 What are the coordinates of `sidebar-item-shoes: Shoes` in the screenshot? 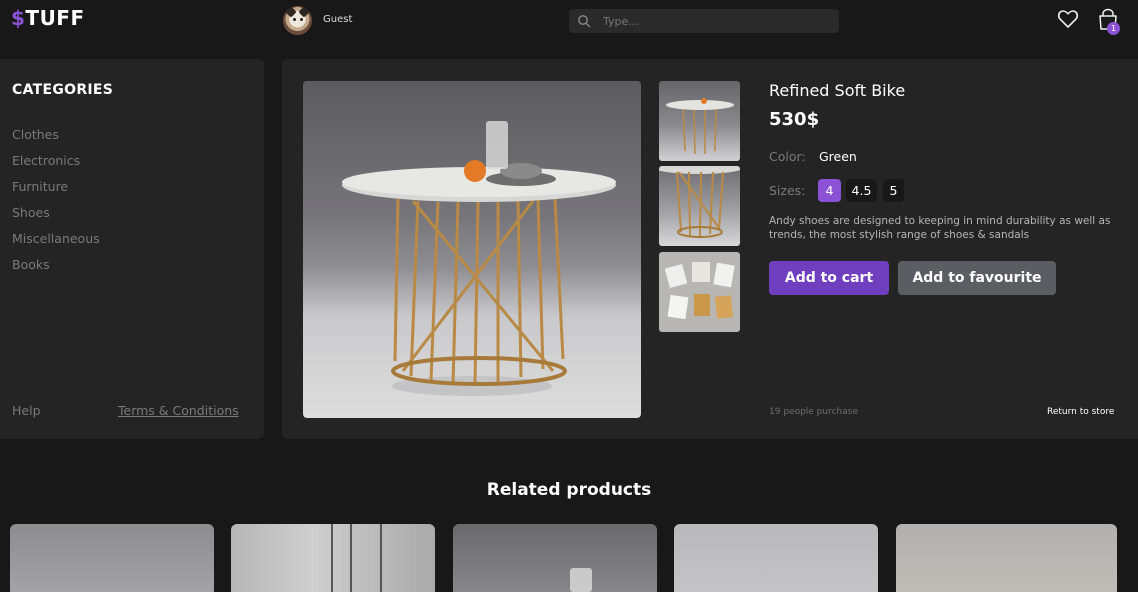 It's located at (31, 212).